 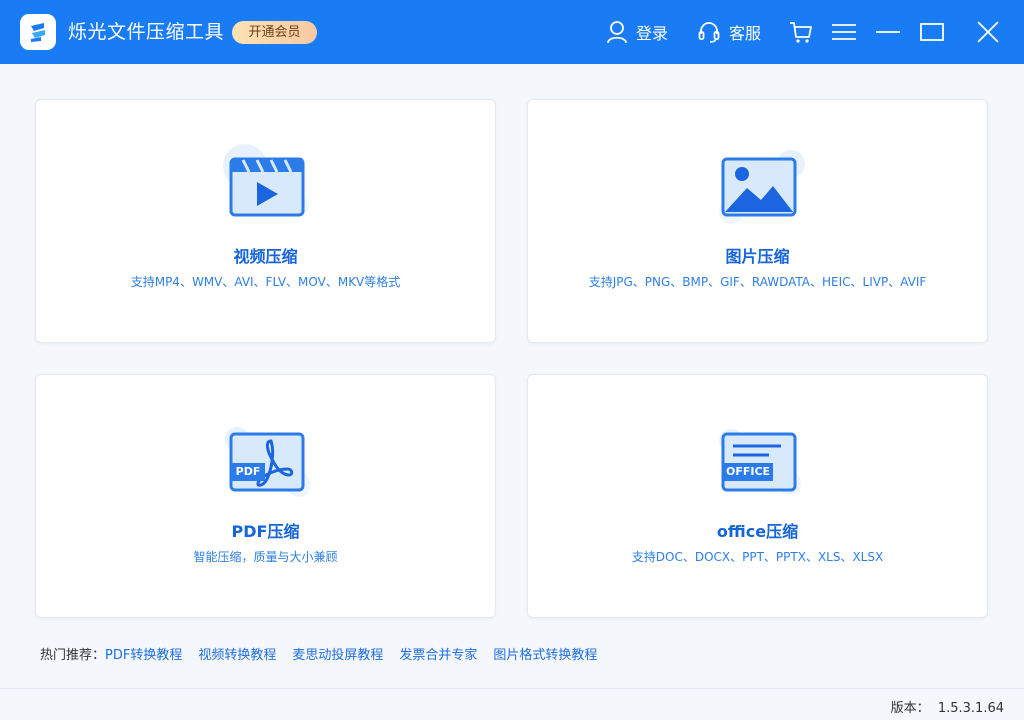 I want to click on vip-button: 开通会员, so click(x=274, y=32).